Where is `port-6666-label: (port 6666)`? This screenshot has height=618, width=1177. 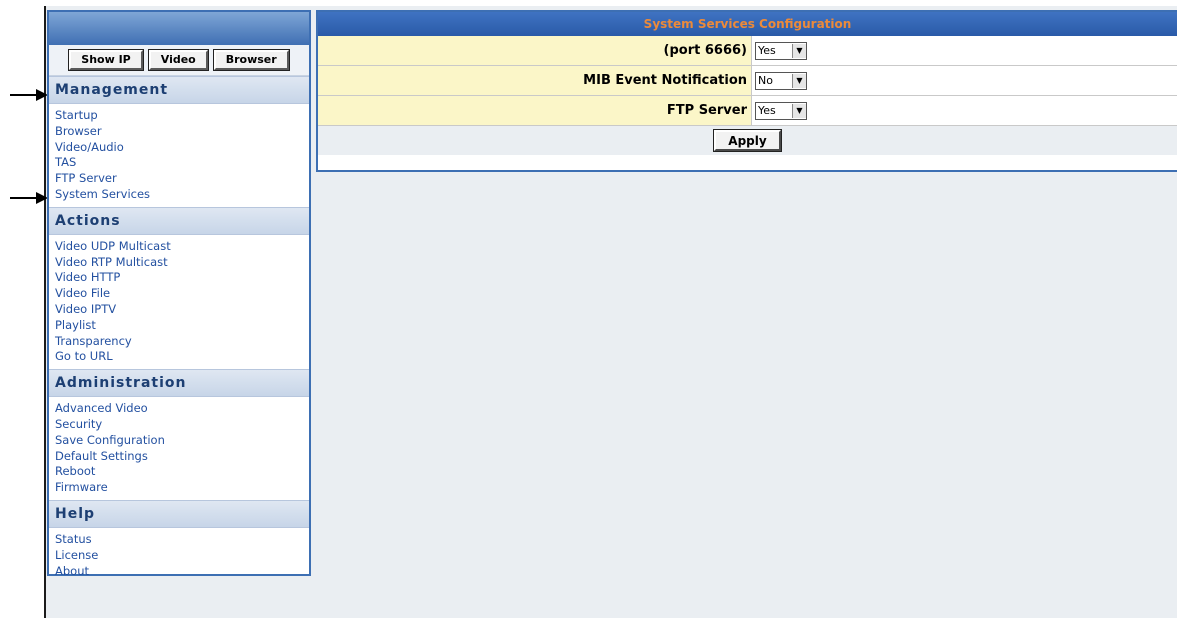 port-6666-label: (port 6666) is located at coordinates (535, 50).